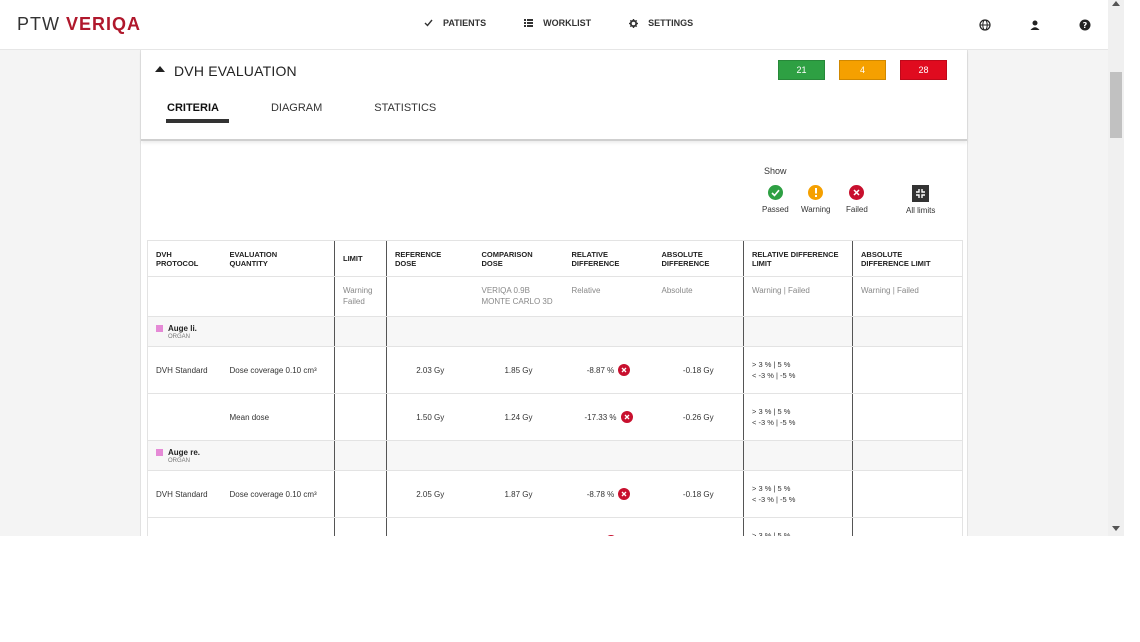 This screenshot has width=1140, height=642. What do you see at coordinates (160, 69) in the screenshot?
I see `collapse-caret-icon` at bounding box center [160, 69].